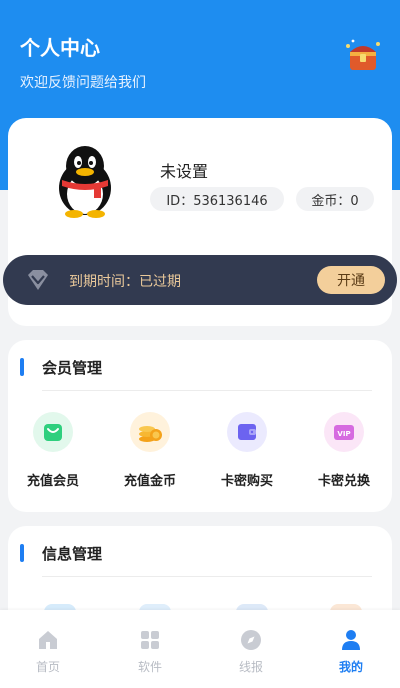  I want to click on nav-label: 首页, so click(47, 667).